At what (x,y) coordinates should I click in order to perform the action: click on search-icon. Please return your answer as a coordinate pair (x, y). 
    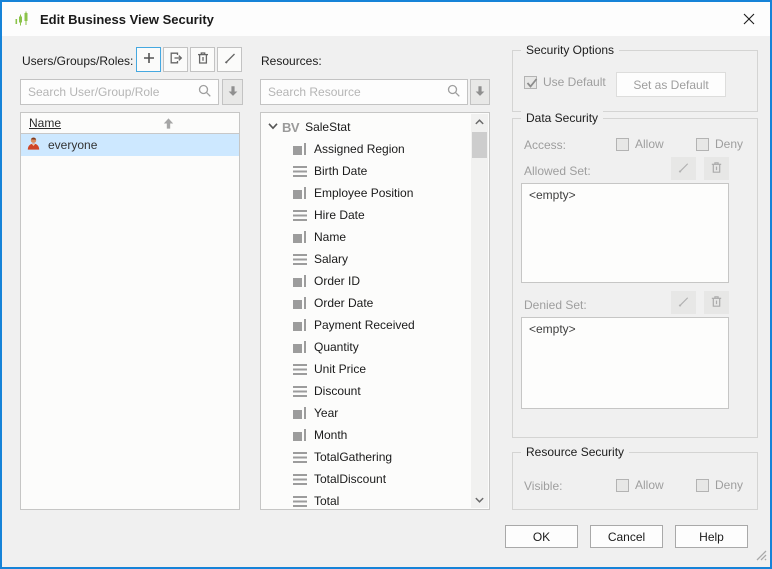
    Looking at the image, I should click on (205, 92).